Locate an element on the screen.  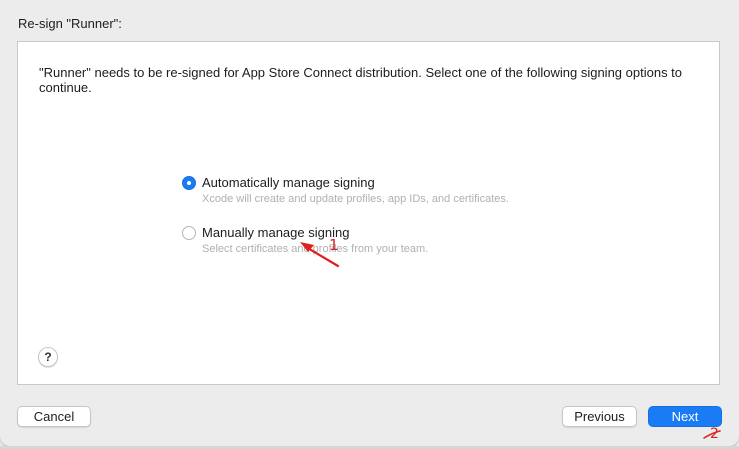
manual-signing-radio is located at coordinates (189, 233).